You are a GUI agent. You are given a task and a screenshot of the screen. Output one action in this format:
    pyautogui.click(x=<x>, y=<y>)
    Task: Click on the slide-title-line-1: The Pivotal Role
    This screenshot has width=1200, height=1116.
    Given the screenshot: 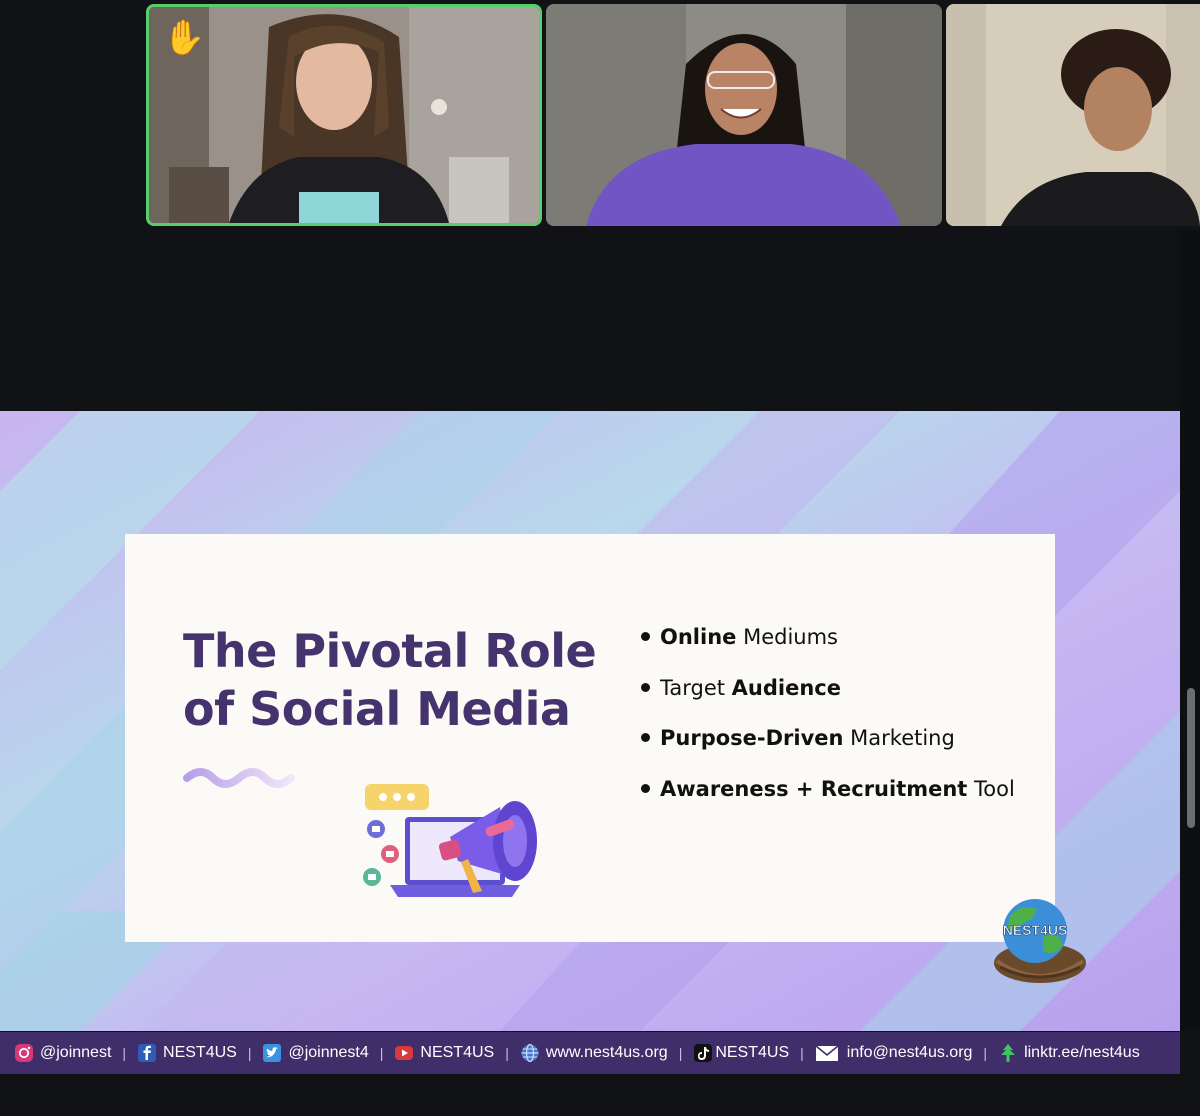 What is the action you would take?
    pyautogui.click(x=390, y=651)
    